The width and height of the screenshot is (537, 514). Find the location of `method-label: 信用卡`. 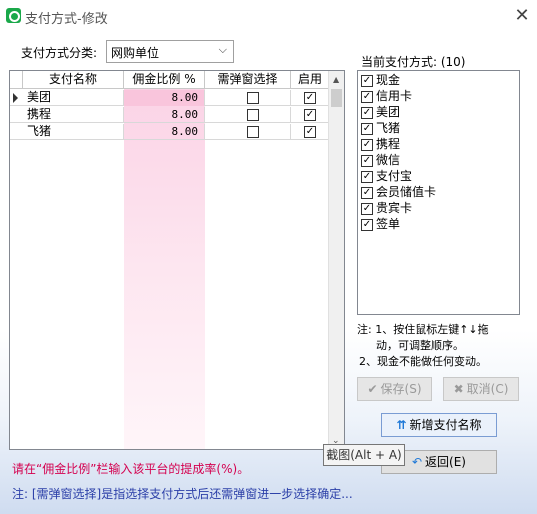

method-label: 信用卡 is located at coordinates (394, 96).